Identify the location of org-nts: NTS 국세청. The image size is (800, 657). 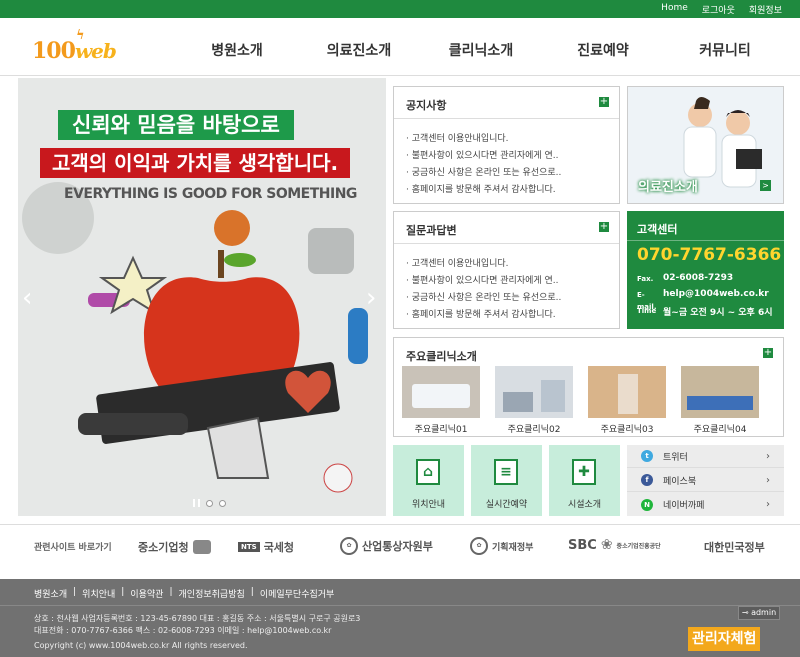
(266, 547).